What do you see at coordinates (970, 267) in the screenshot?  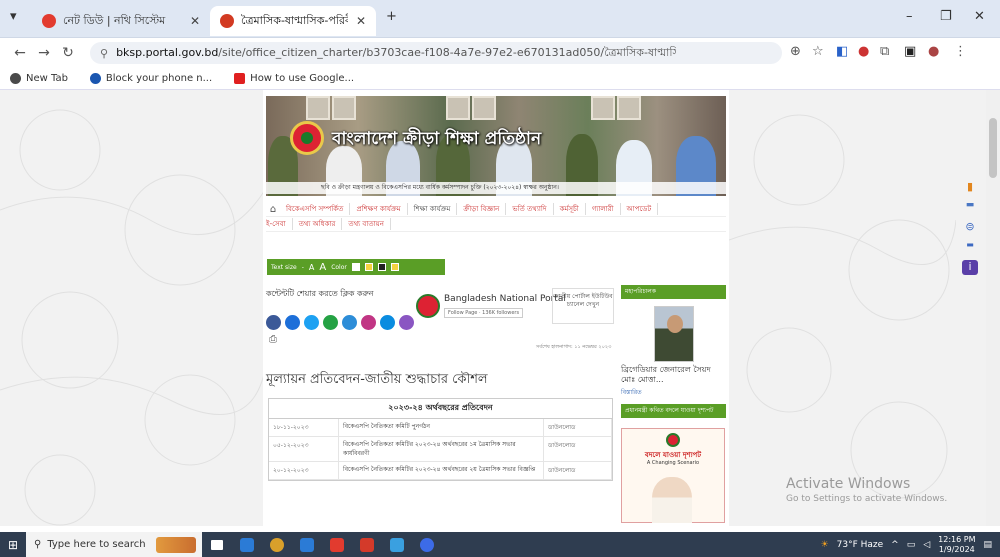 I see `info-icon: i` at bounding box center [970, 267].